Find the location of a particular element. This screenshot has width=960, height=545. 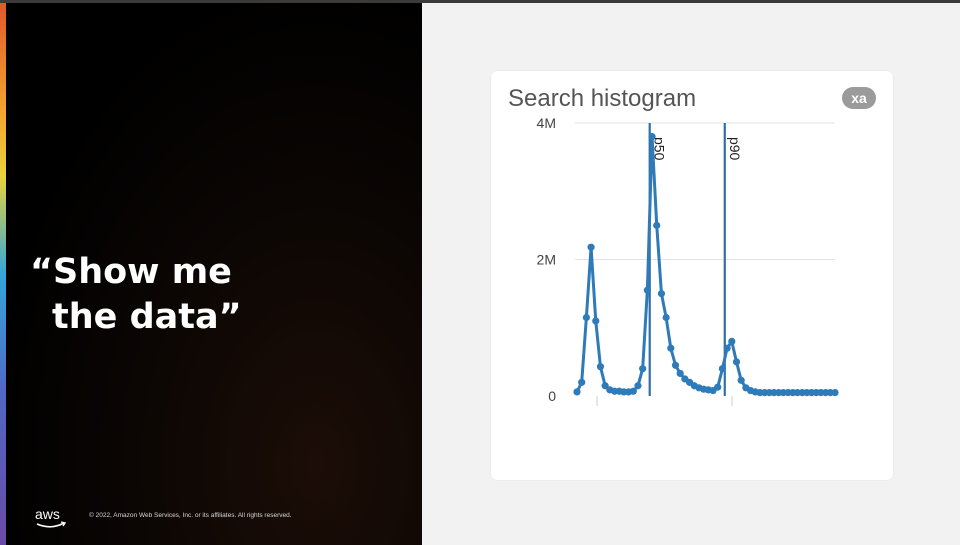

marker-label-p90: p90 is located at coordinates (735, 149).